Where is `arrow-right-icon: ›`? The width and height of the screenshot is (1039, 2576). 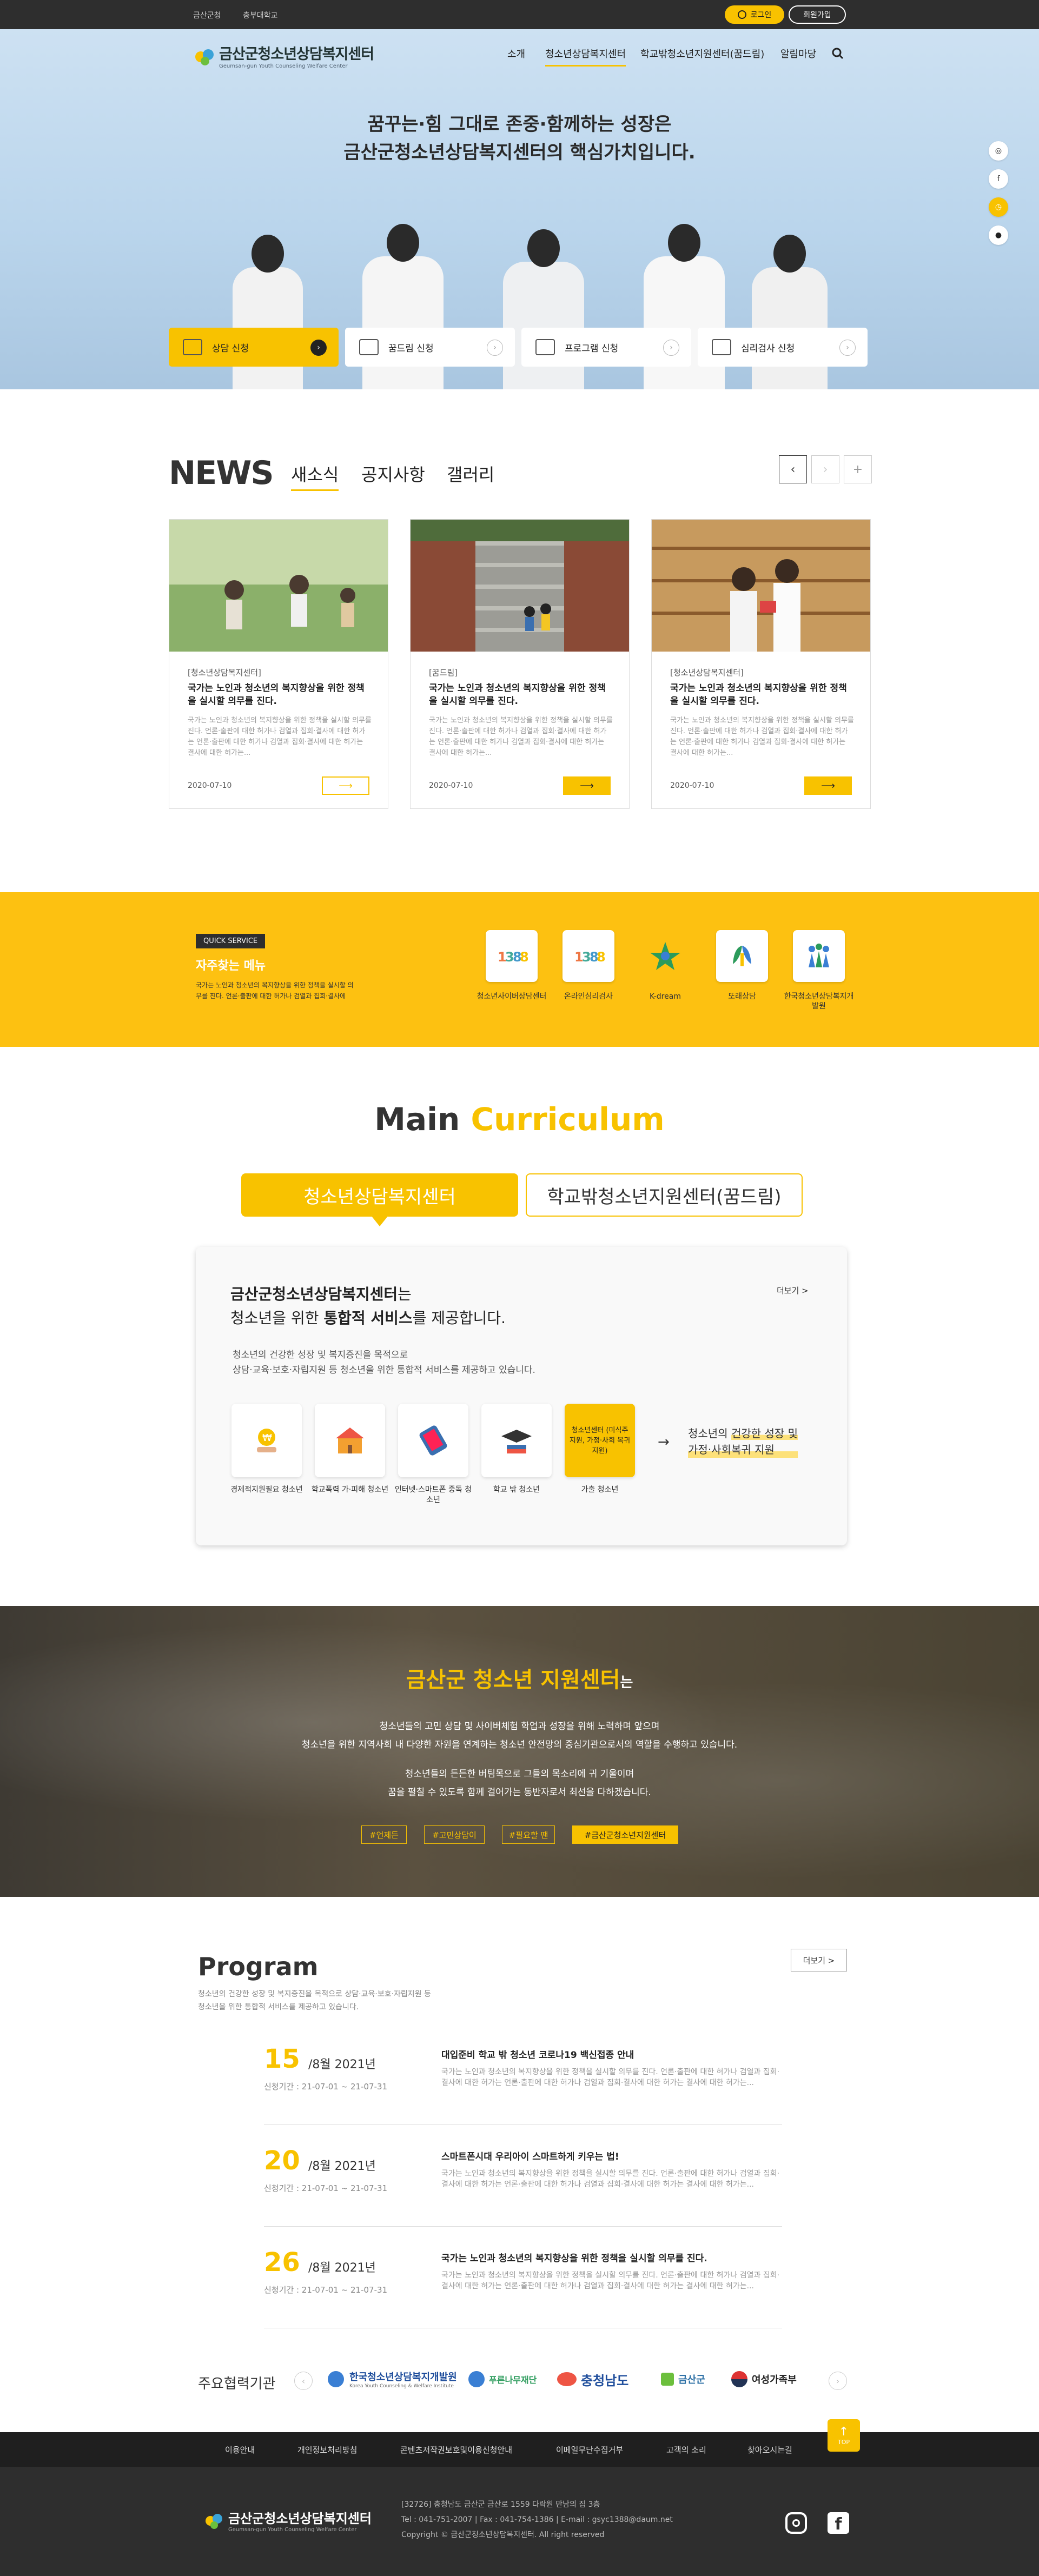 arrow-right-icon: › is located at coordinates (318, 348).